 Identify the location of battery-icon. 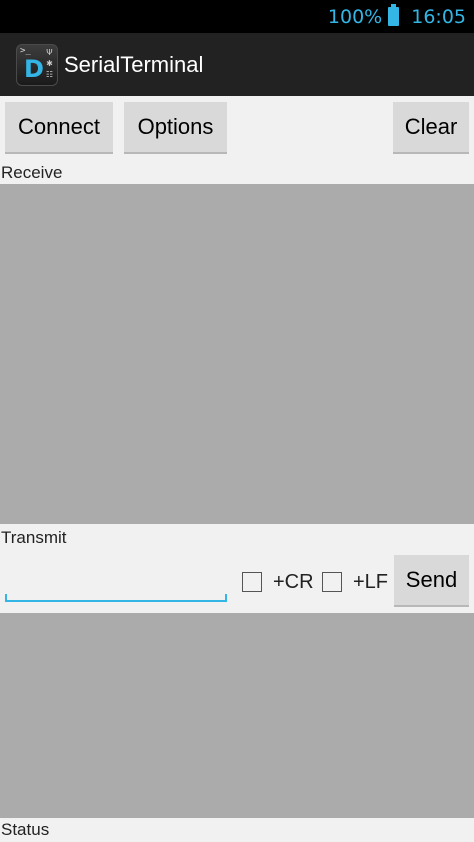
(394, 15).